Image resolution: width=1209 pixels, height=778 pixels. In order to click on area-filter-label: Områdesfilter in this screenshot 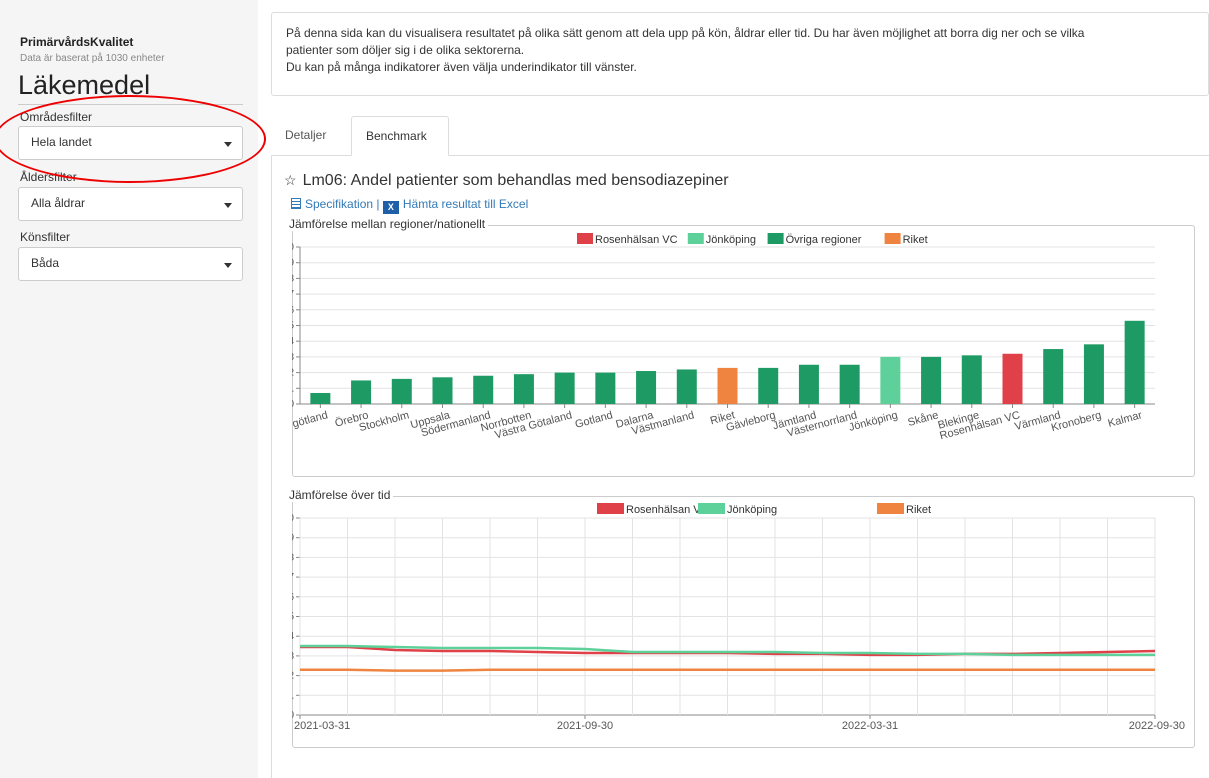, I will do `click(56, 117)`.